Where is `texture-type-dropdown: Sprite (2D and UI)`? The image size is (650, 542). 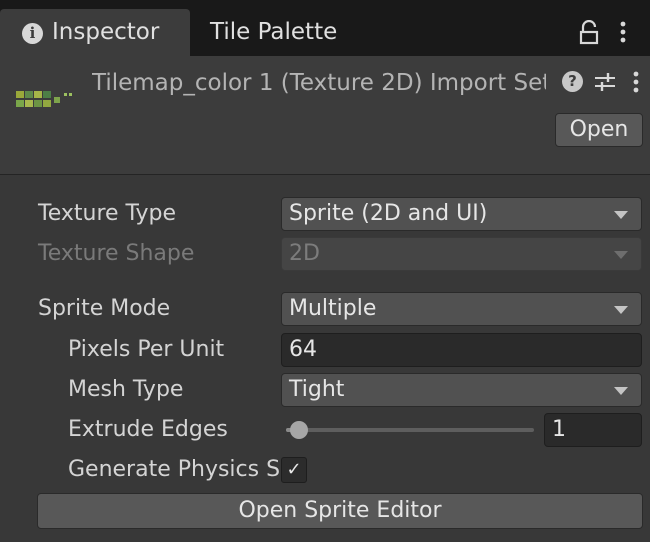 texture-type-dropdown: Sprite (2D and UI) is located at coordinates (461, 214).